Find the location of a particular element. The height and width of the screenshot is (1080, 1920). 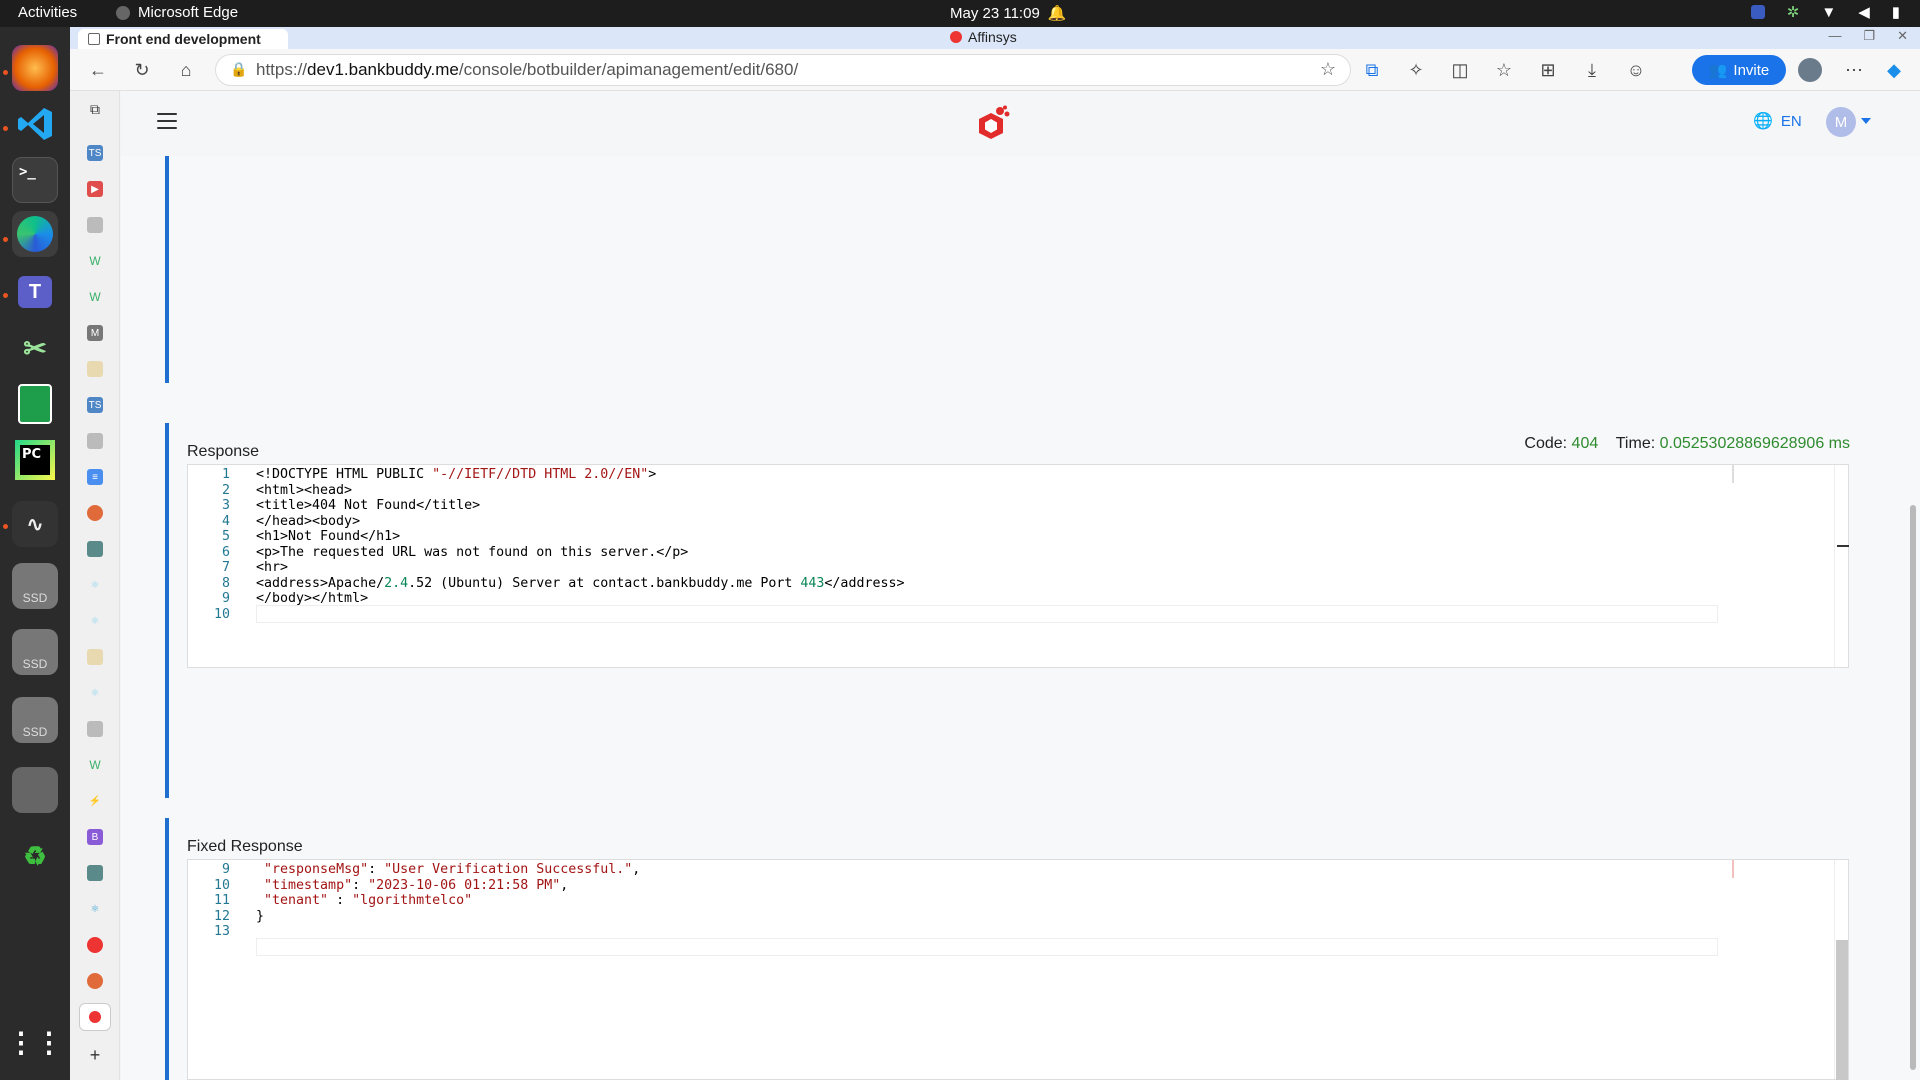

firefox-icon is located at coordinates (35, 68).